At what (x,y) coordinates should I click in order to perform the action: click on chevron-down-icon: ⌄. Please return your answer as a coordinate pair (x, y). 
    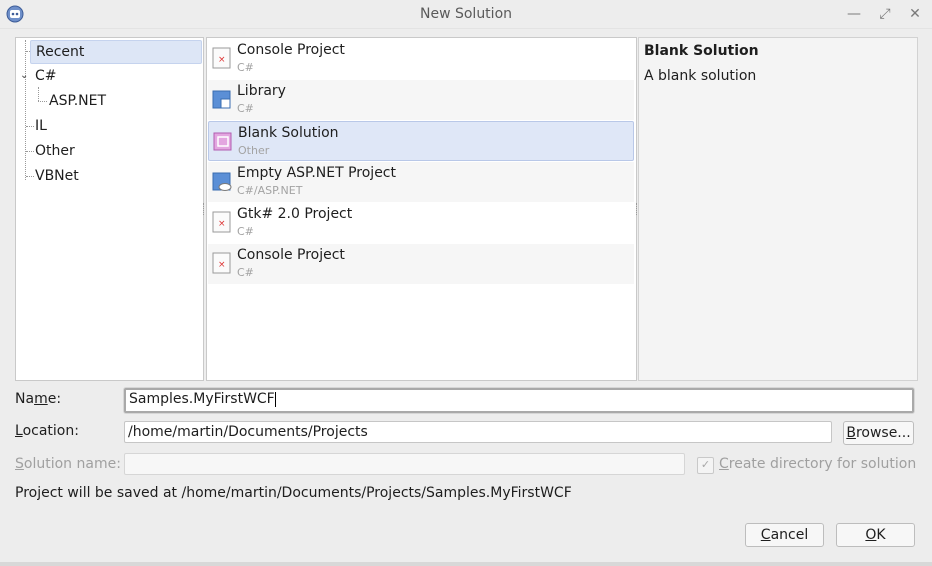
    Looking at the image, I should click on (24, 75).